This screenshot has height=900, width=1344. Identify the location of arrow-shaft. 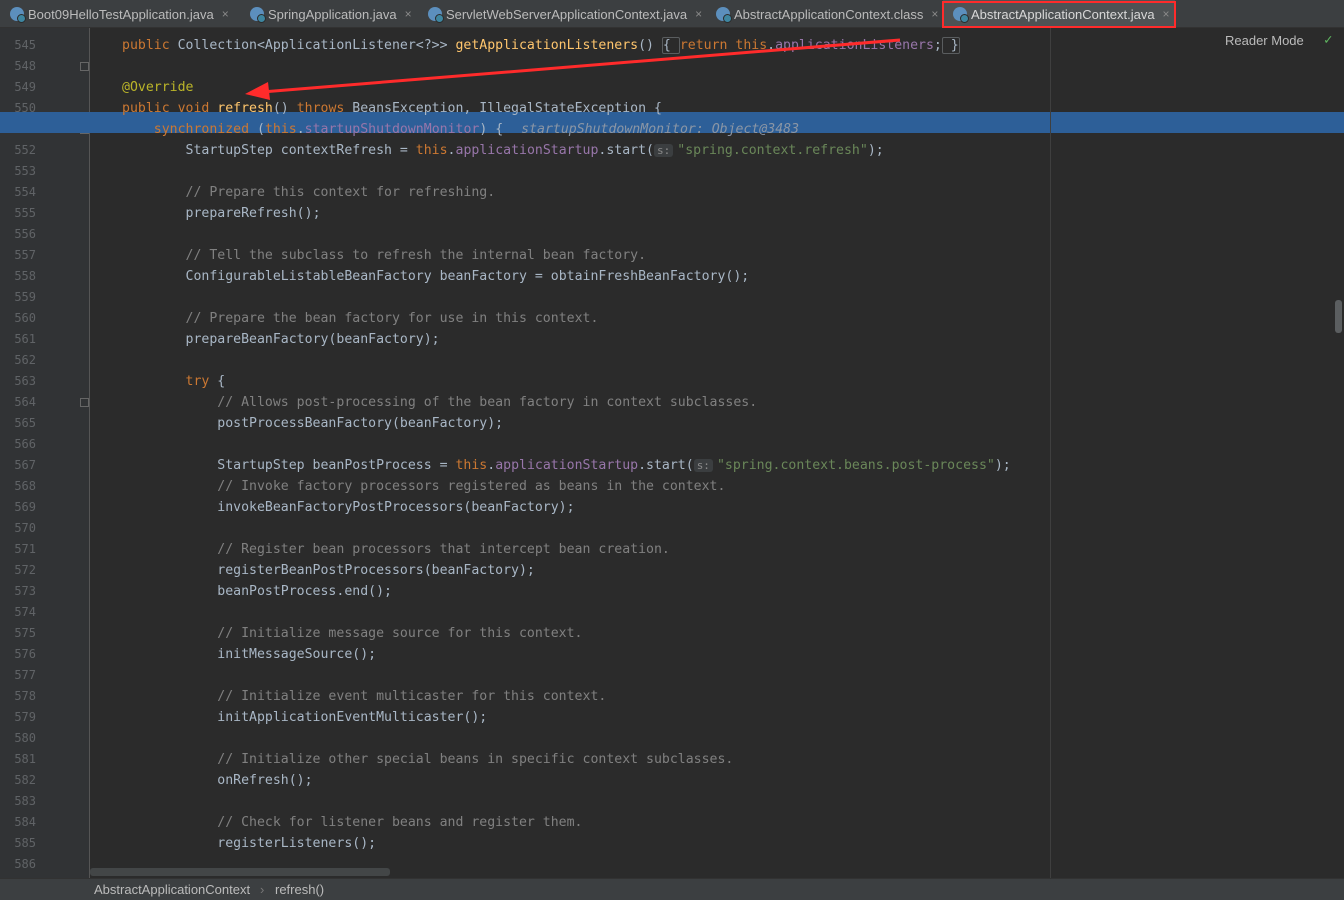
(581, 66).